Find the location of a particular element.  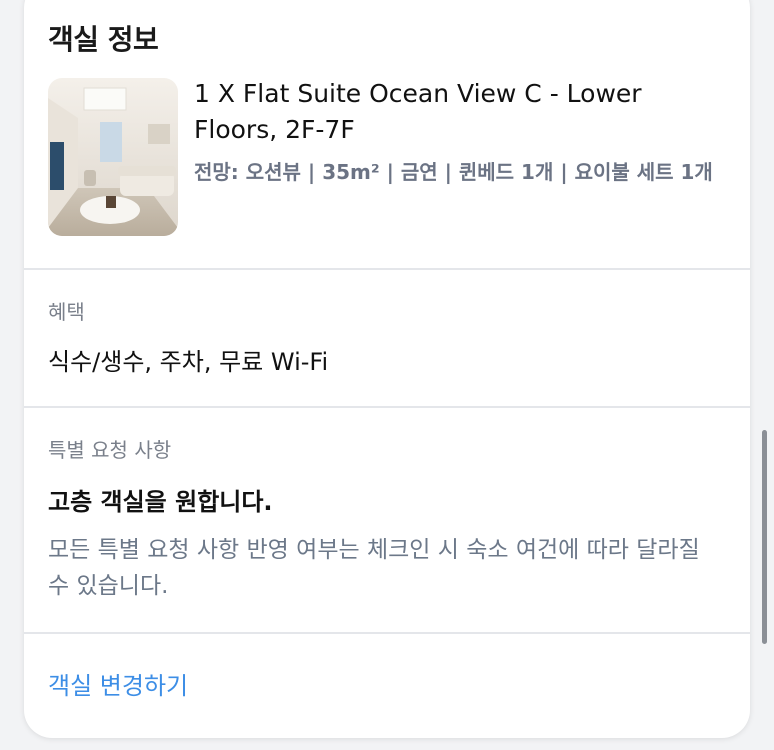

room-info-title: 객실 정보 is located at coordinates (103, 39).